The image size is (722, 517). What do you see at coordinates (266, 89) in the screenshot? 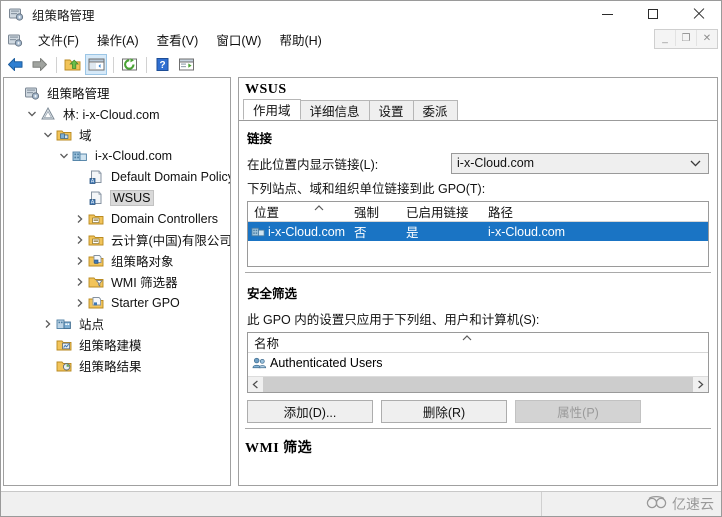
I see `gpo-title: WSUS` at bounding box center [266, 89].